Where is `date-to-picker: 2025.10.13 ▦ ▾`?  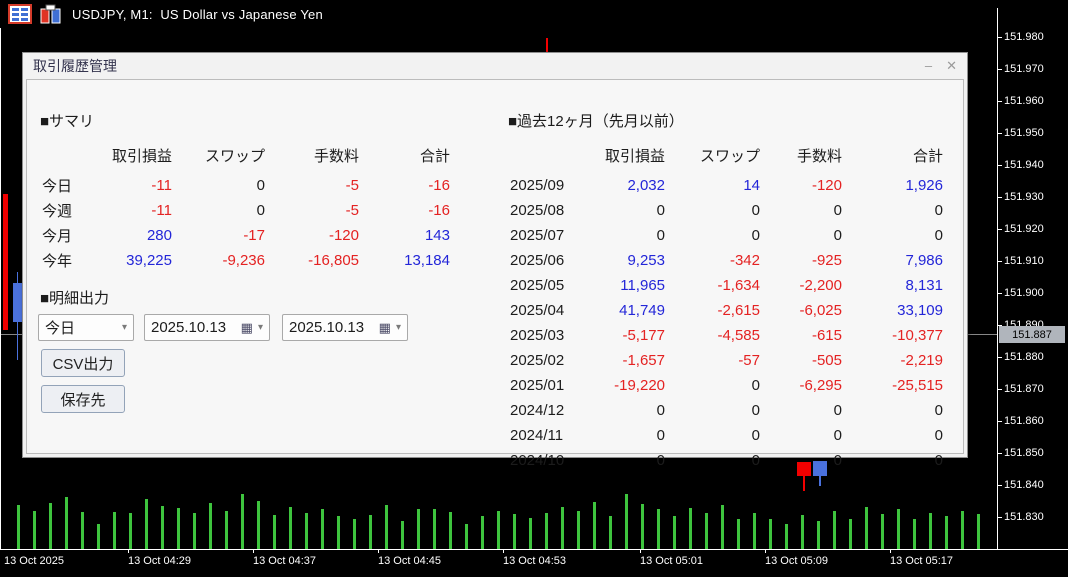 date-to-picker: 2025.10.13 ▦ ▾ is located at coordinates (345, 327).